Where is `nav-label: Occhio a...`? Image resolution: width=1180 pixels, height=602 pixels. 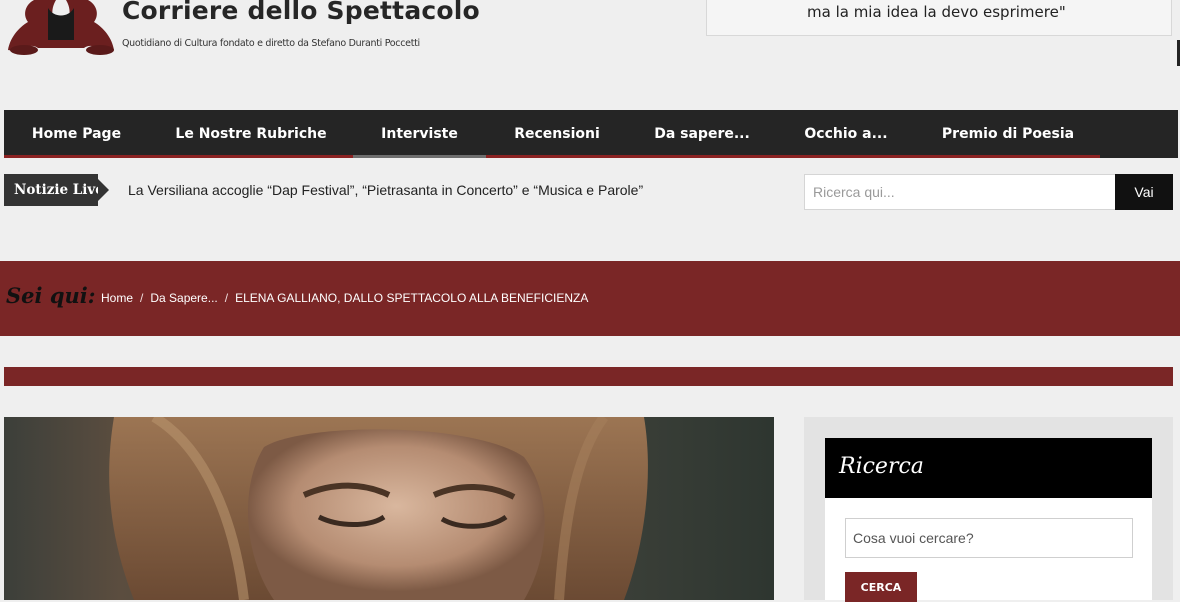 nav-label: Occhio a... is located at coordinates (846, 134).